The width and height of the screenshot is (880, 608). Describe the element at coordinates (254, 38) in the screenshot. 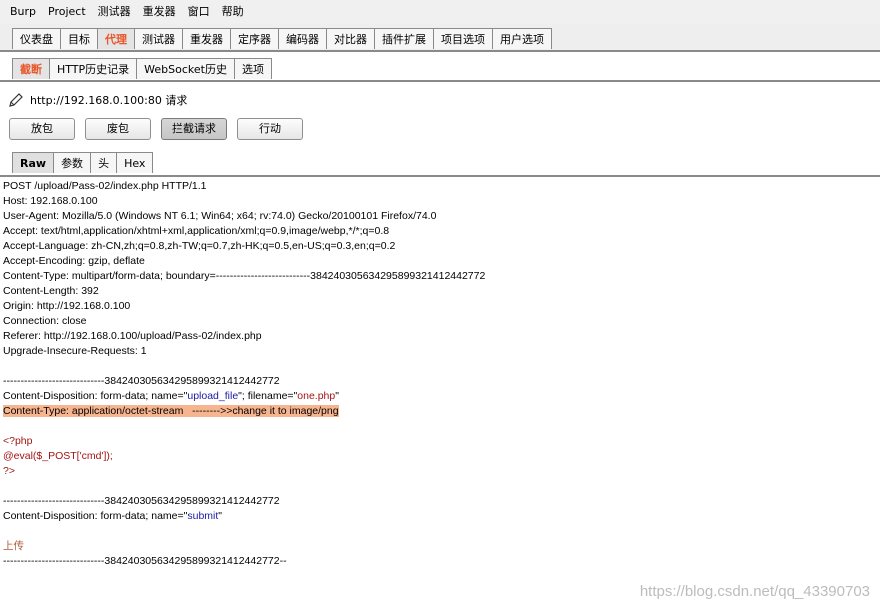

I see `tab-sequencer: 定序器` at that location.